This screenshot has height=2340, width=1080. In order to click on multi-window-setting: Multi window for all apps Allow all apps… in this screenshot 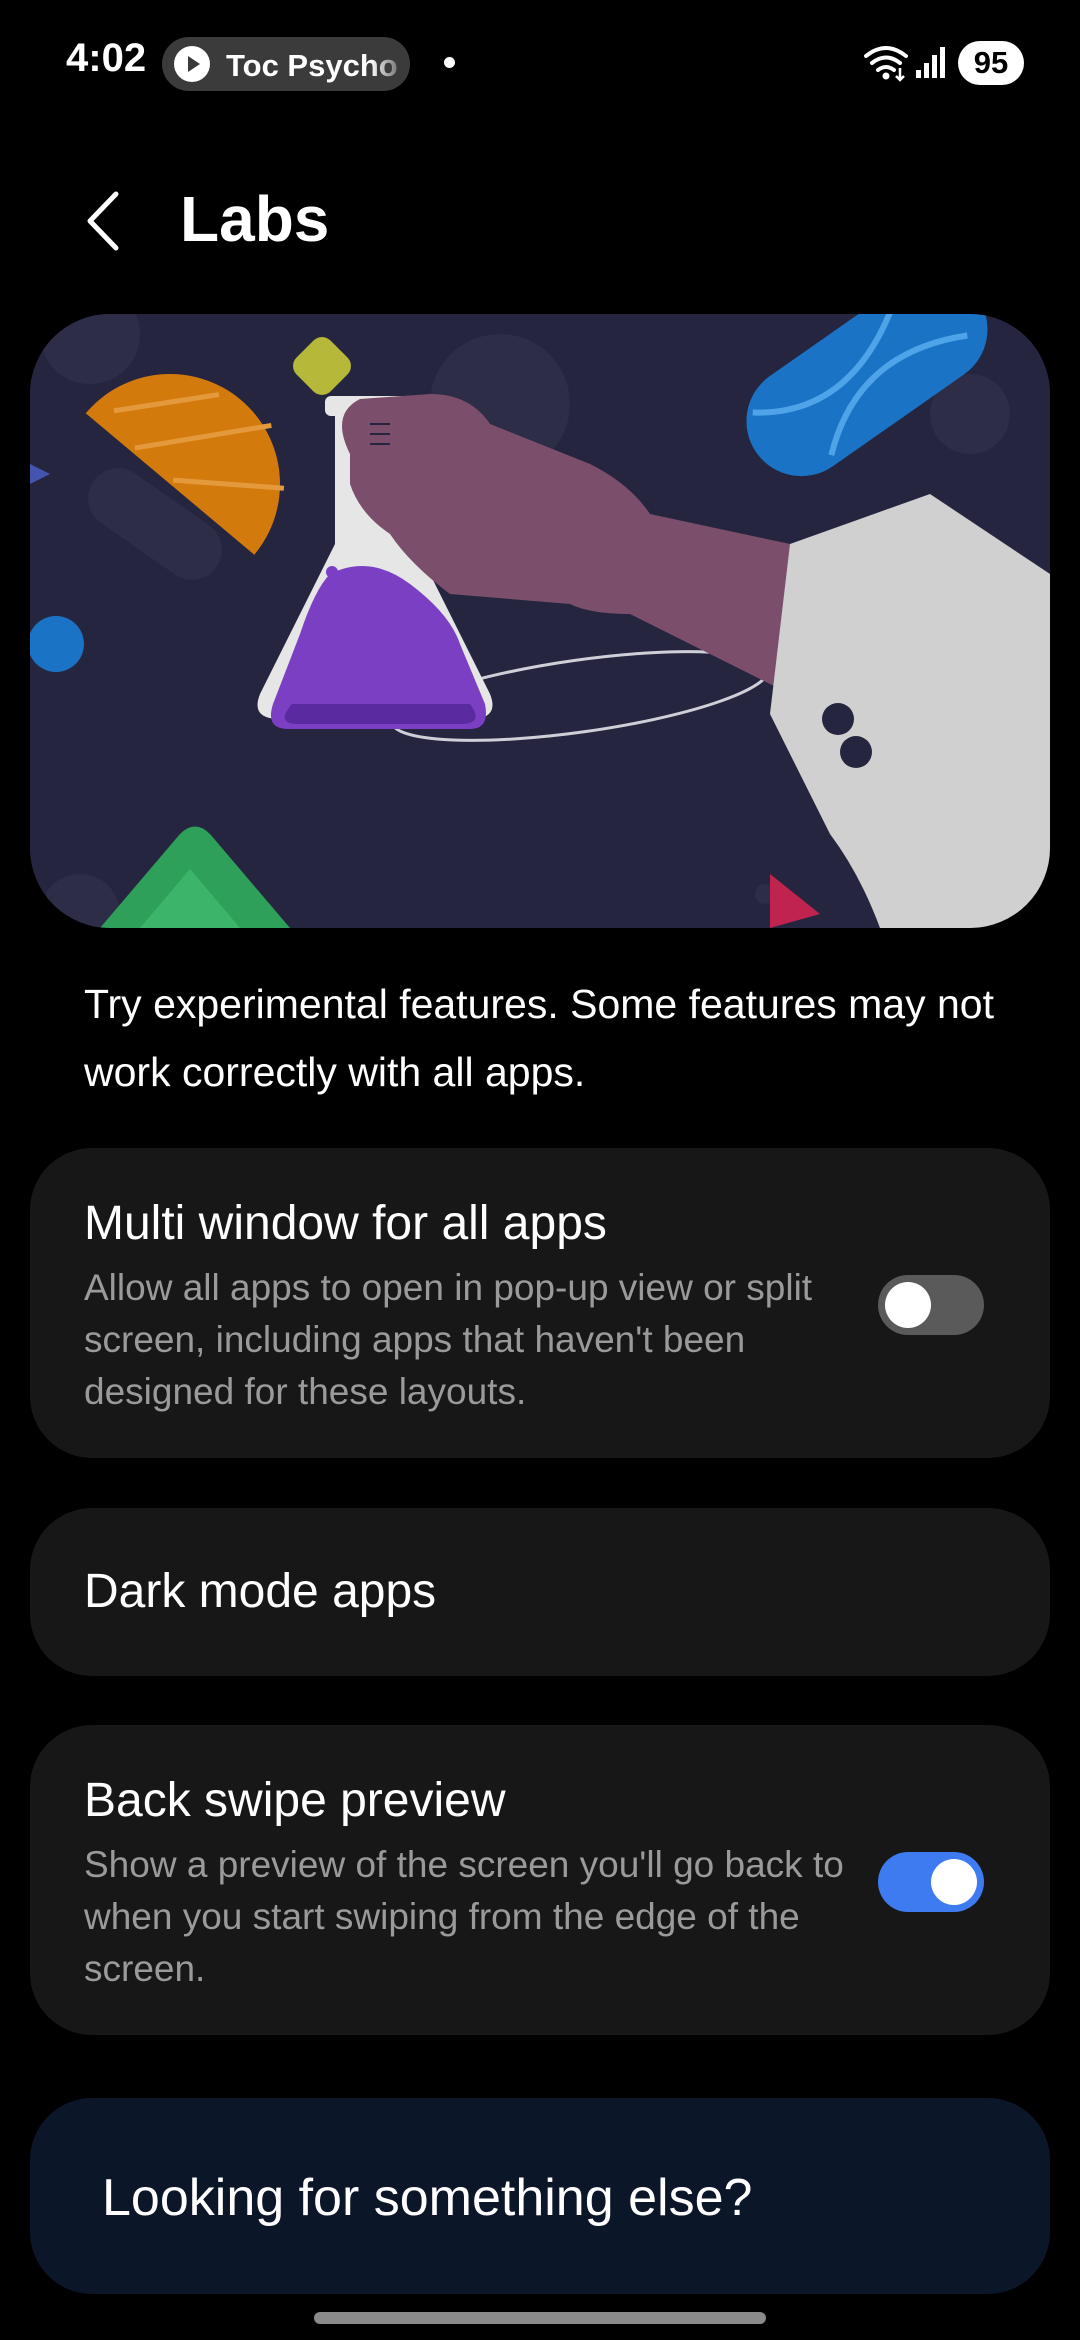, I will do `click(540, 1303)`.